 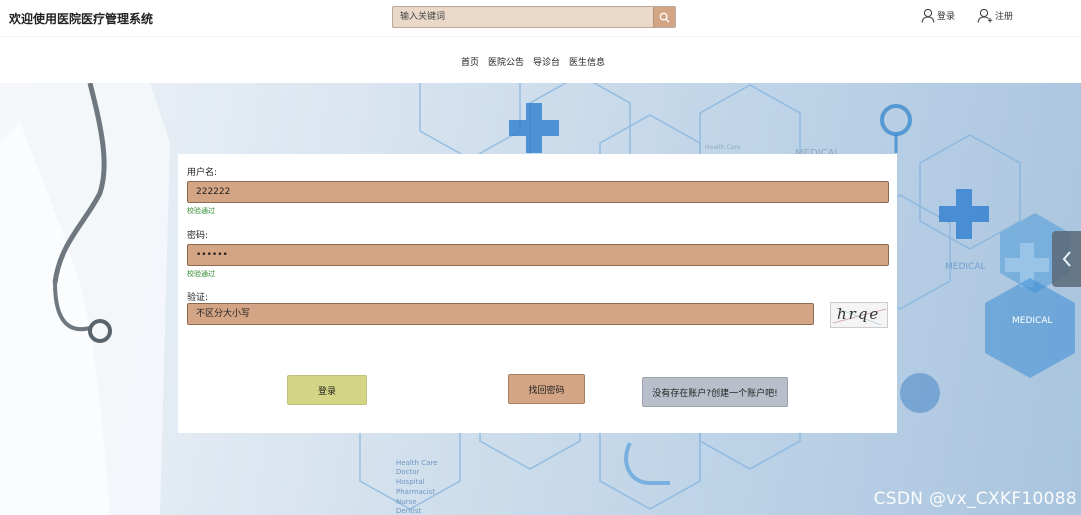 I want to click on search-icon, so click(x=664, y=17).